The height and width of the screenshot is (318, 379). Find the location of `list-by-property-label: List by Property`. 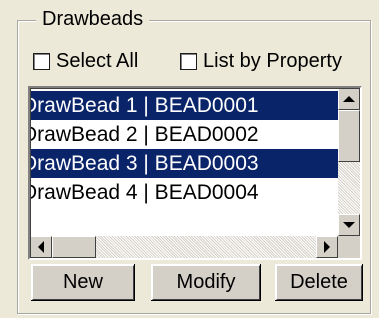

list-by-property-label: List by Property is located at coordinates (272, 60).